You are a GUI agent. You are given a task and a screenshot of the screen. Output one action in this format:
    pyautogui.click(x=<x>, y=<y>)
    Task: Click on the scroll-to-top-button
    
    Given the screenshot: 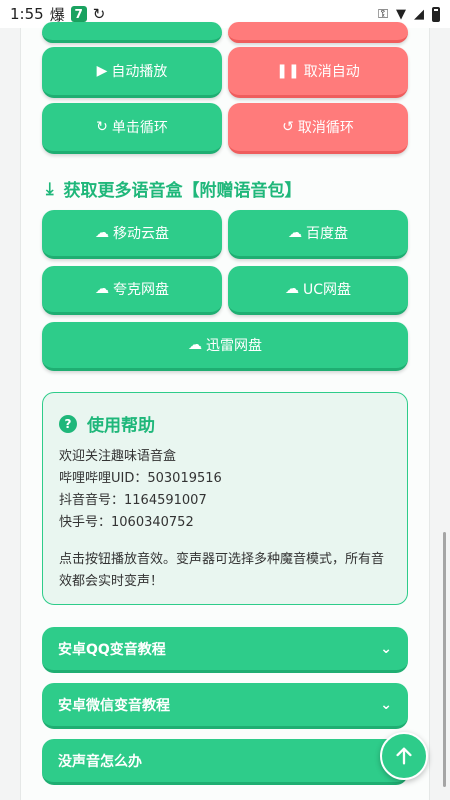 What is the action you would take?
    pyautogui.click(x=404, y=756)
    